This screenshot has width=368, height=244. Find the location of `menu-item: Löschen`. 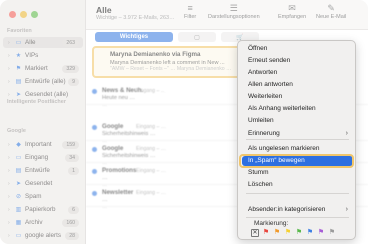

menu-item: Löschen is located at coordinates (297, 185).